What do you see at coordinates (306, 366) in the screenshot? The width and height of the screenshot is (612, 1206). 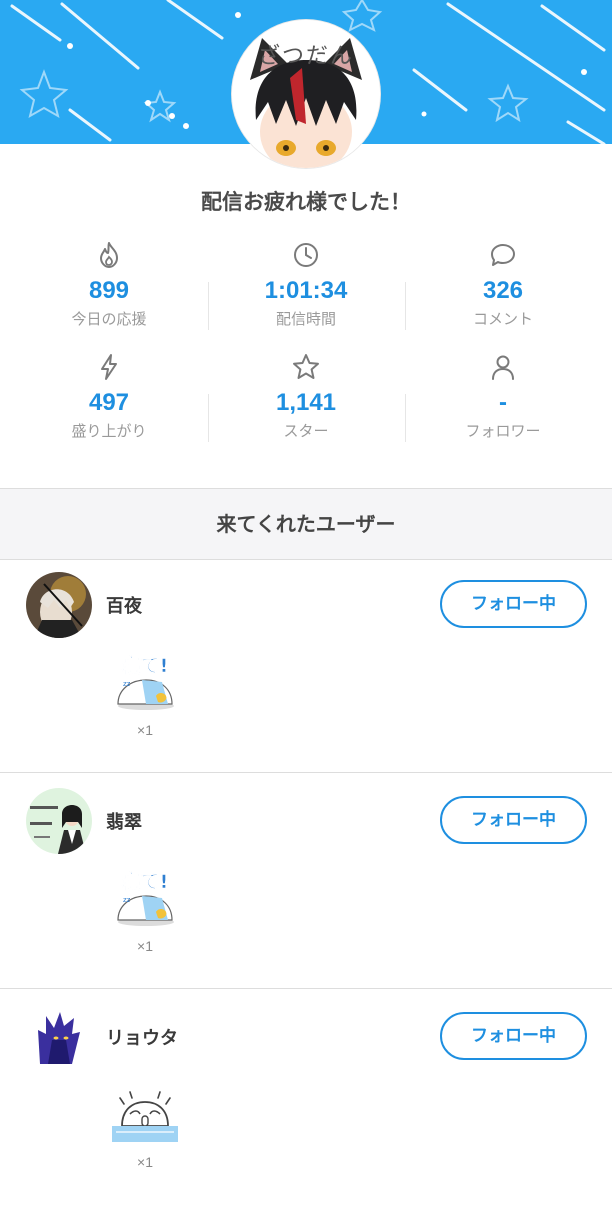 I see `star-icon` at bounding box center [306, 366].